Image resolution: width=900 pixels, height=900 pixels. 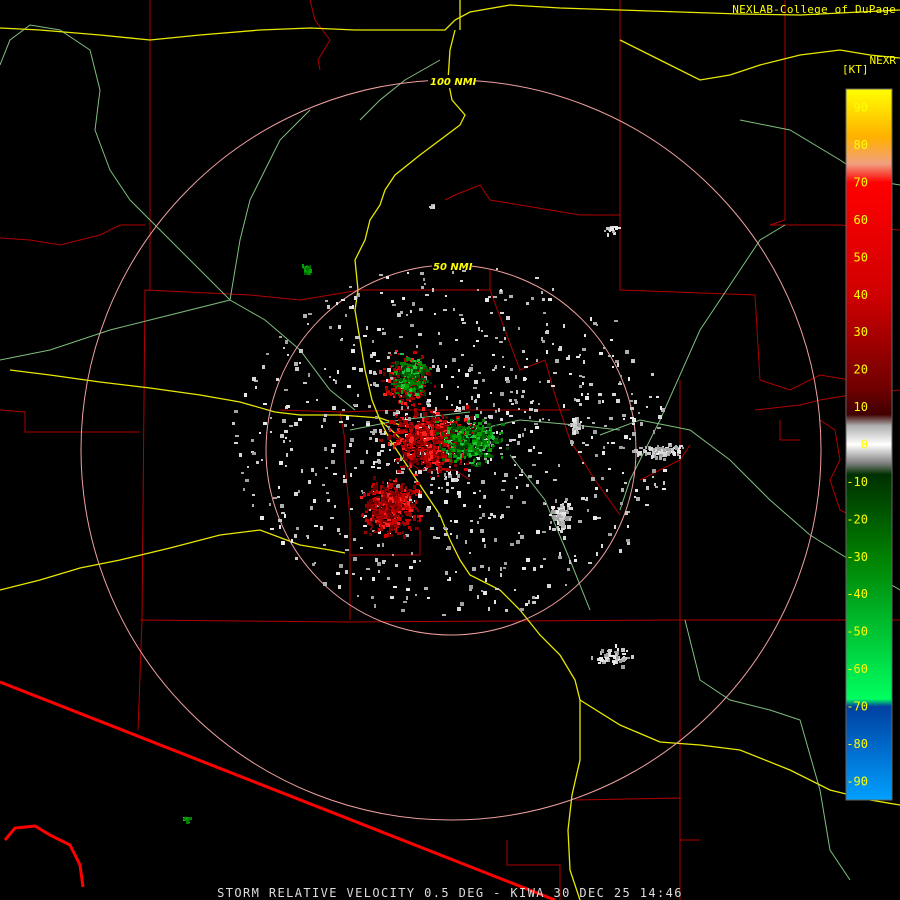 What do you see at coordinates (857, 482) in the screenshot?
I see `color-scale-tick-label: -10` at bounding box center [857, 482].